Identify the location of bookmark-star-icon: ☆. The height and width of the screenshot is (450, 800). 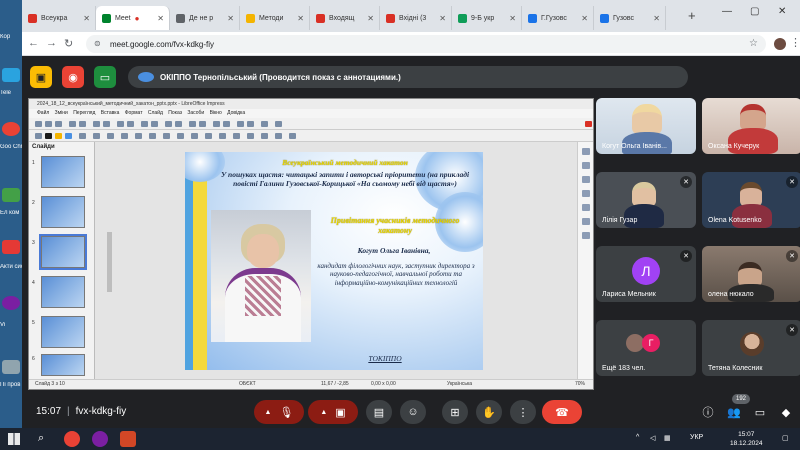
(753, 43).